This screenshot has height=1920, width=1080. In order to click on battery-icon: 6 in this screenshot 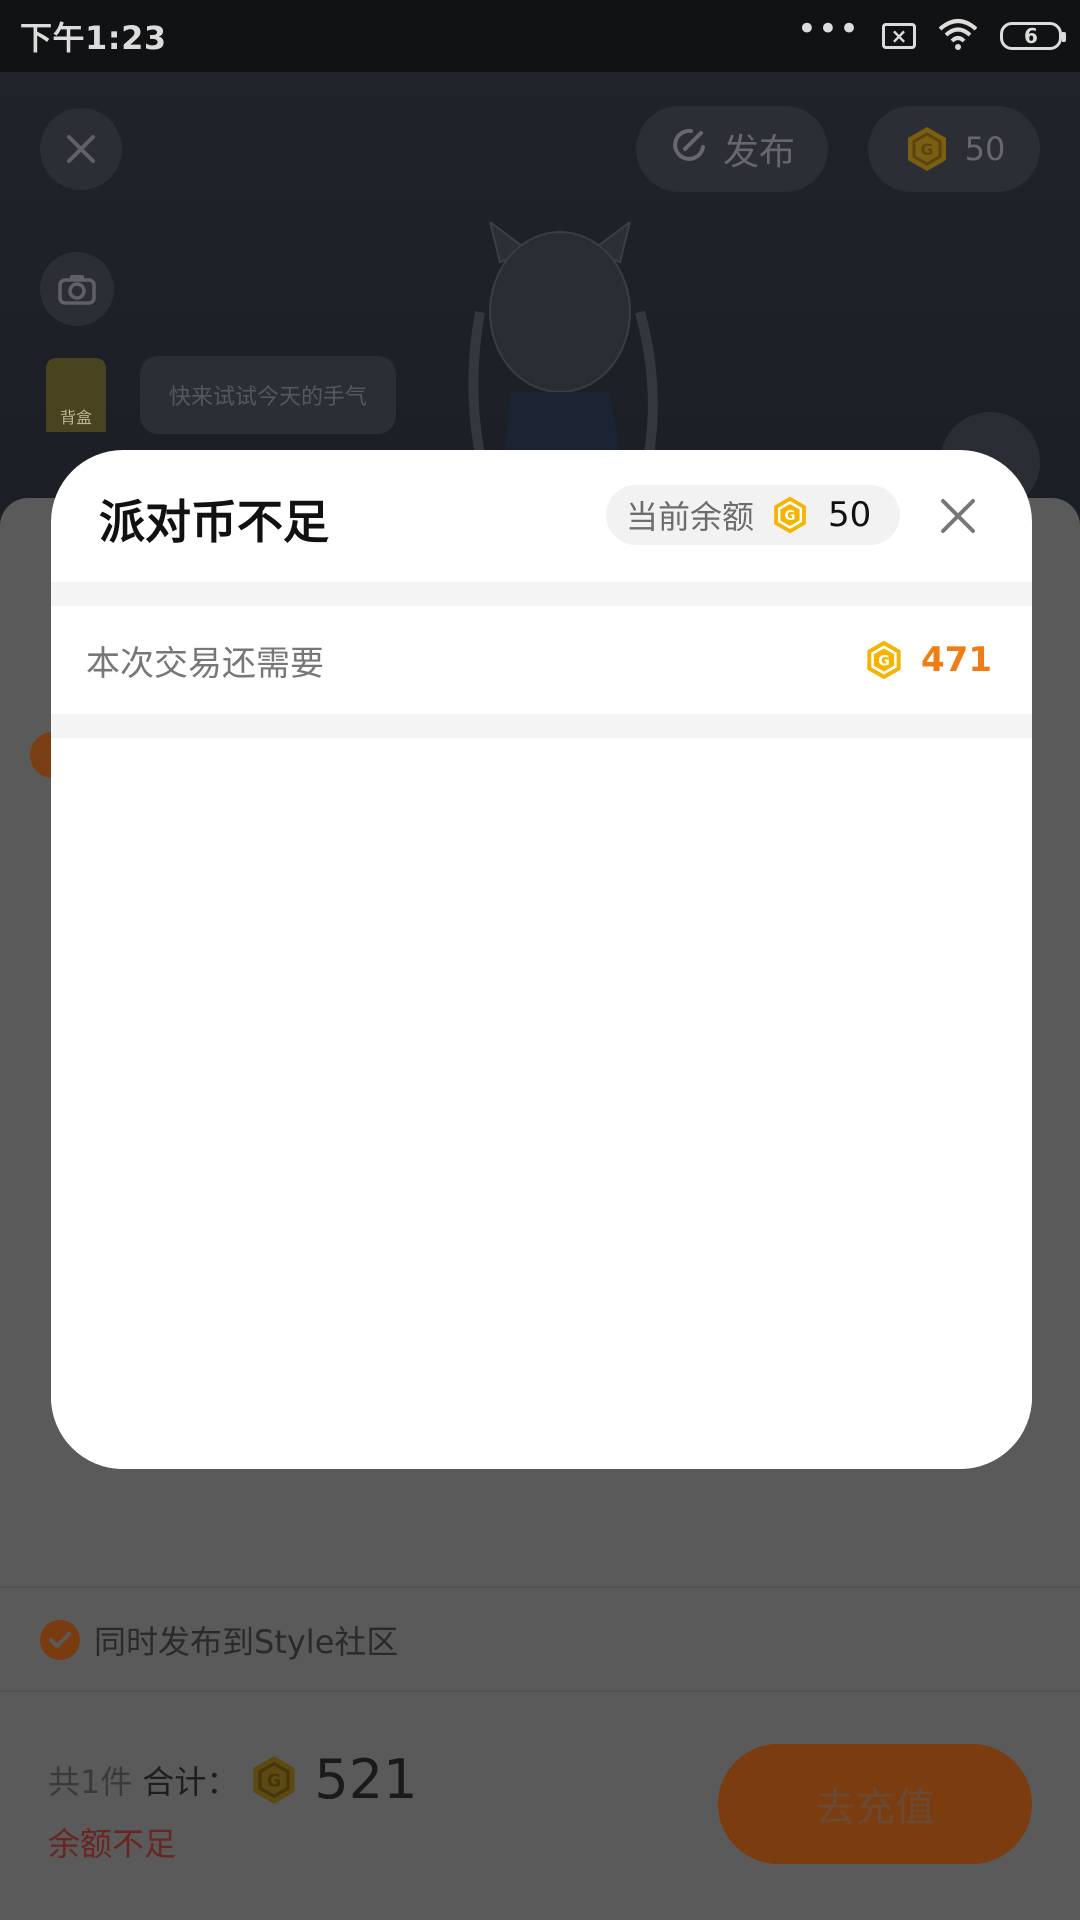, I will do `click(1033, 36)`.